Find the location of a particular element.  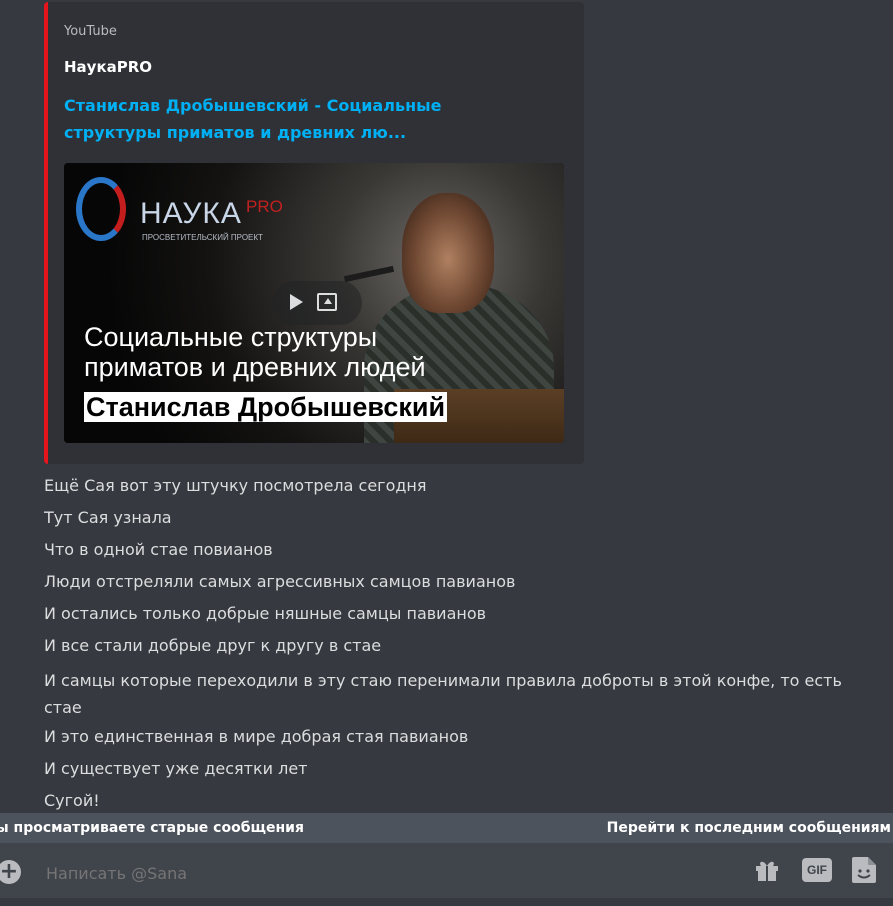

logo-mark-icon is located at coordinates (101, 209).